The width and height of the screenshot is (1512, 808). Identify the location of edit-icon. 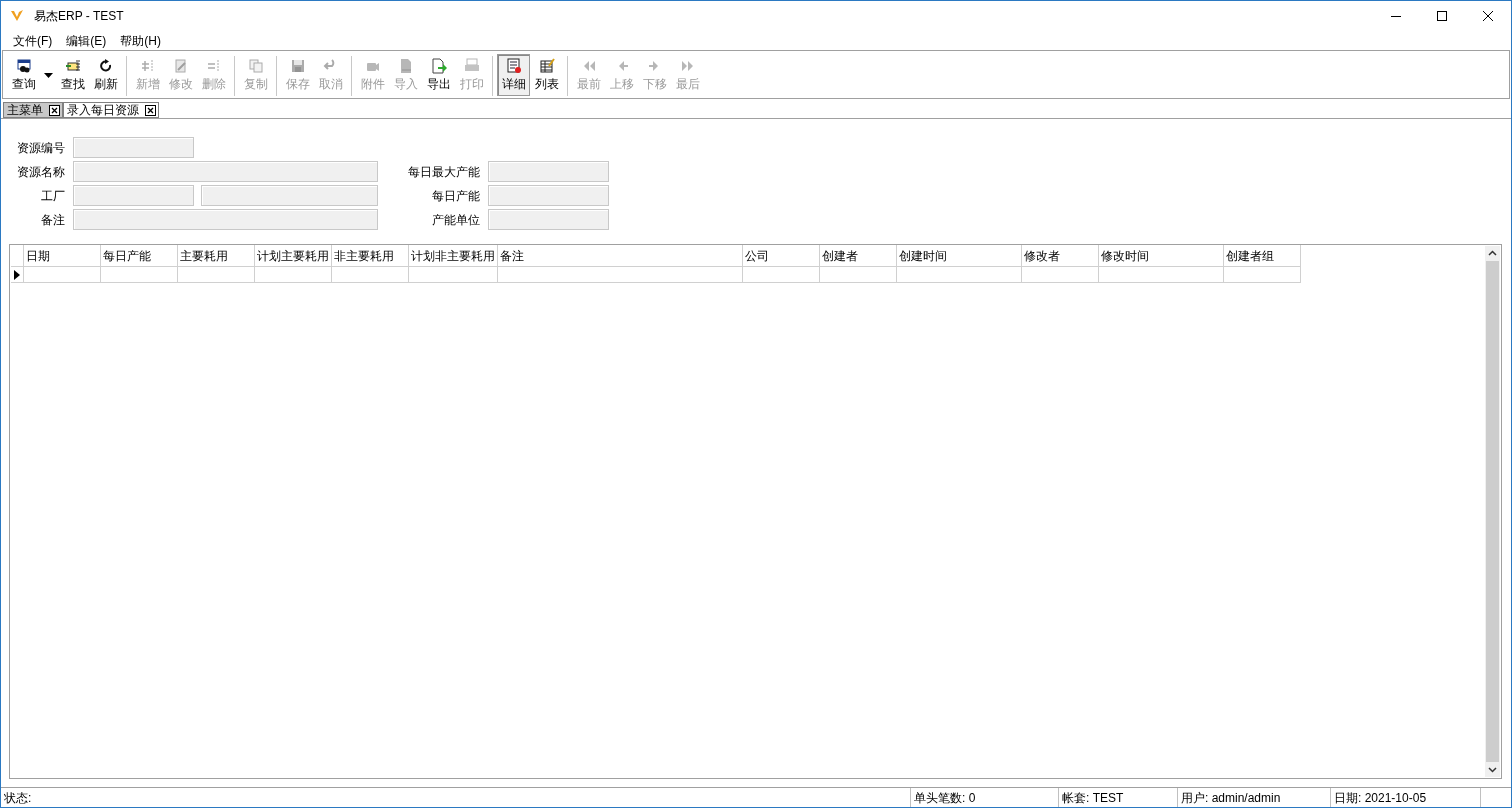
(180, 66).